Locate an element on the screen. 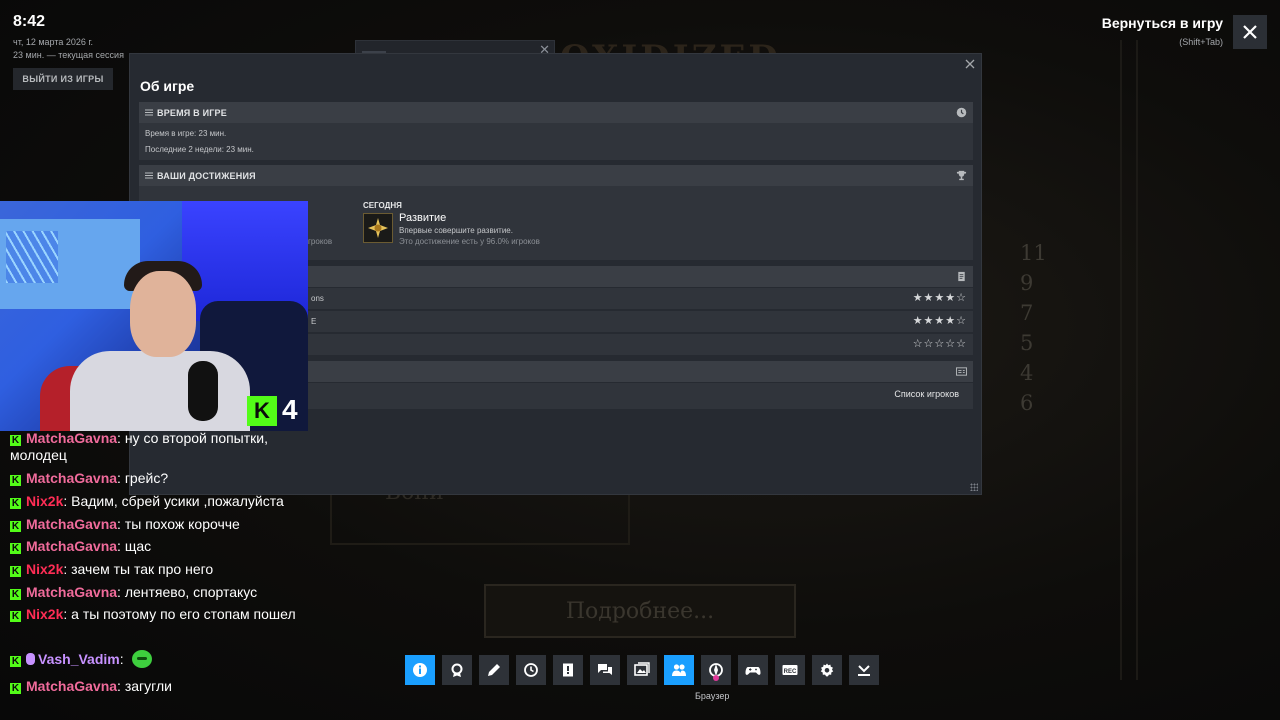 Image resolution: width=1280 pixels, height=720 pixels. chat-text: Вадим, сбрей усики ,пожалуйста is located at coordinates (177, 501).